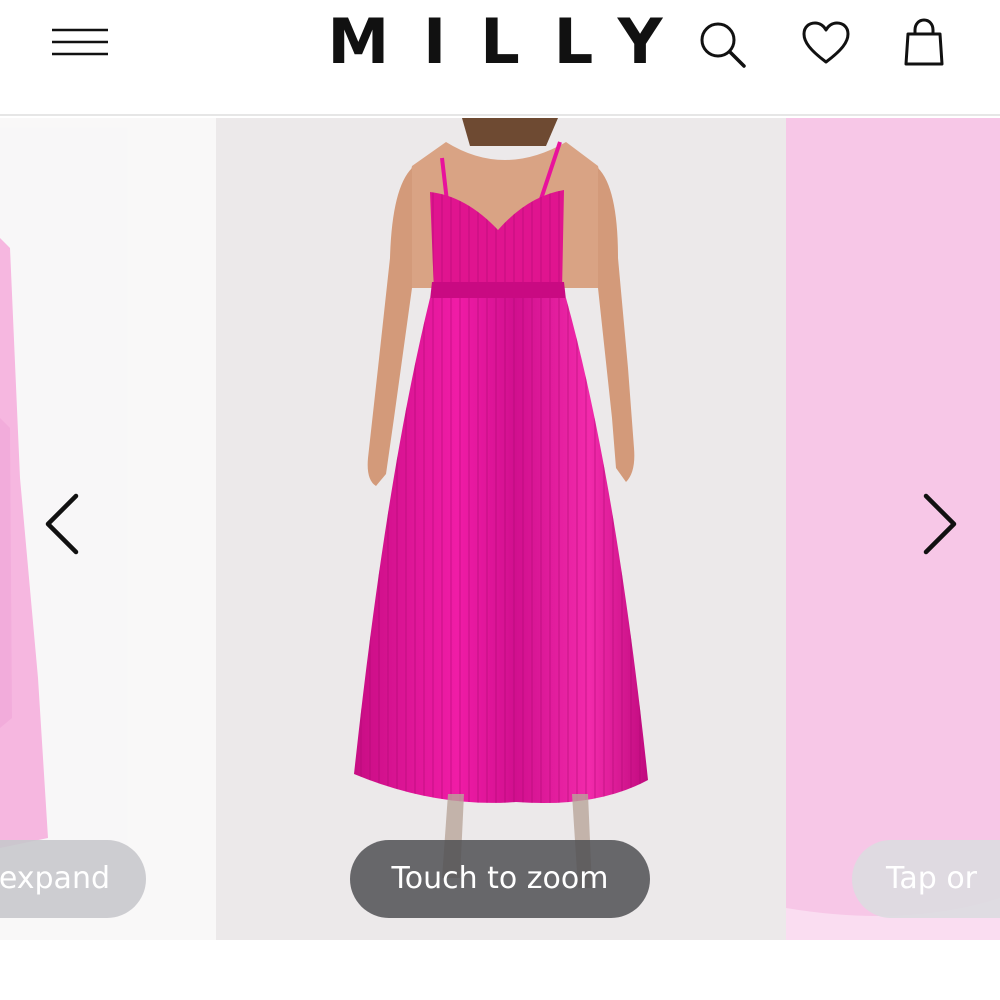 Image resolution: width=1000 pixels, height=1000 pixels. I want to click on shopping-bag-button, so click(924, 44).